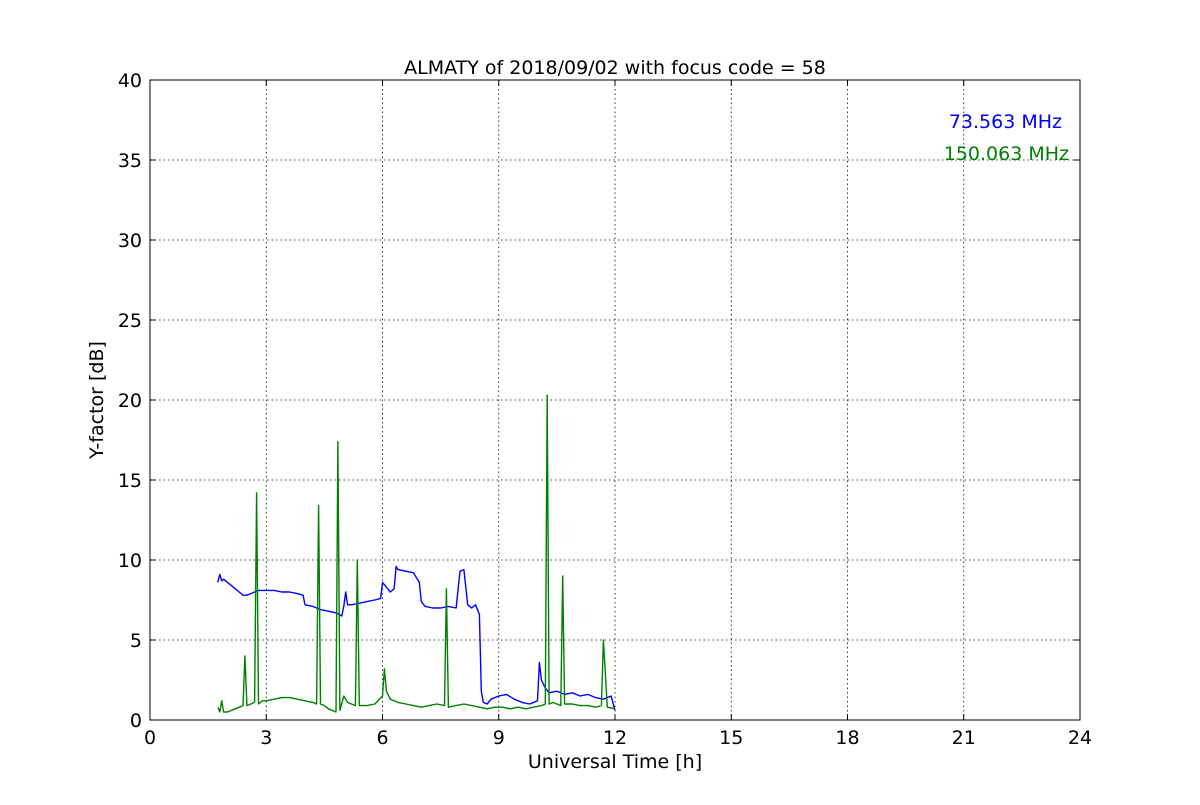  I want to click on x-axis-label: Universal Time [h], so click(615, 762).